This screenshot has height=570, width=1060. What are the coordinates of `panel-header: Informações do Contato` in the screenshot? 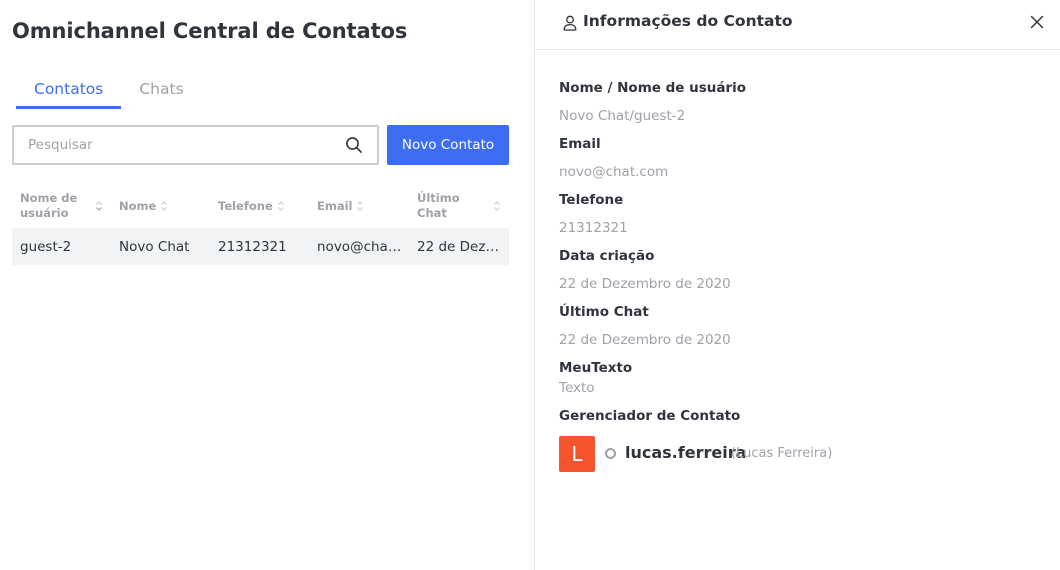 It's located at (797, 25).